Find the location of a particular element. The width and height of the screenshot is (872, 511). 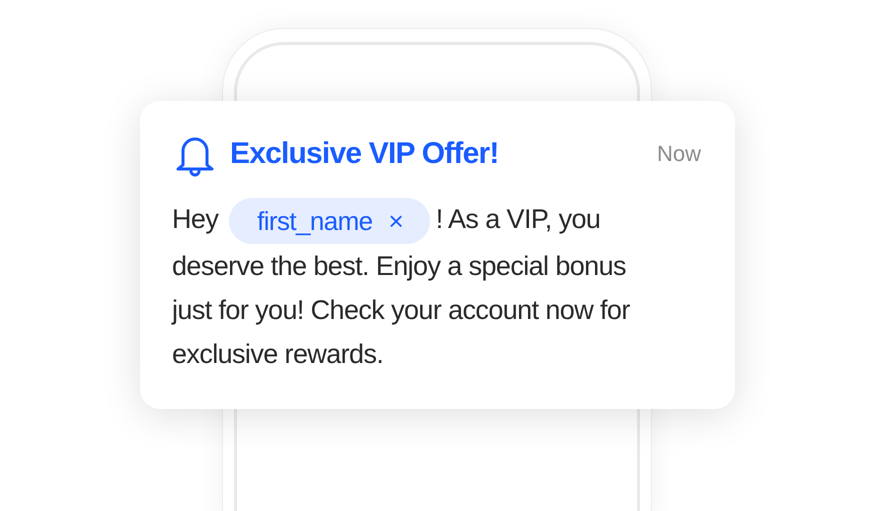

remove-button: × is located at coordinates (396, 220).